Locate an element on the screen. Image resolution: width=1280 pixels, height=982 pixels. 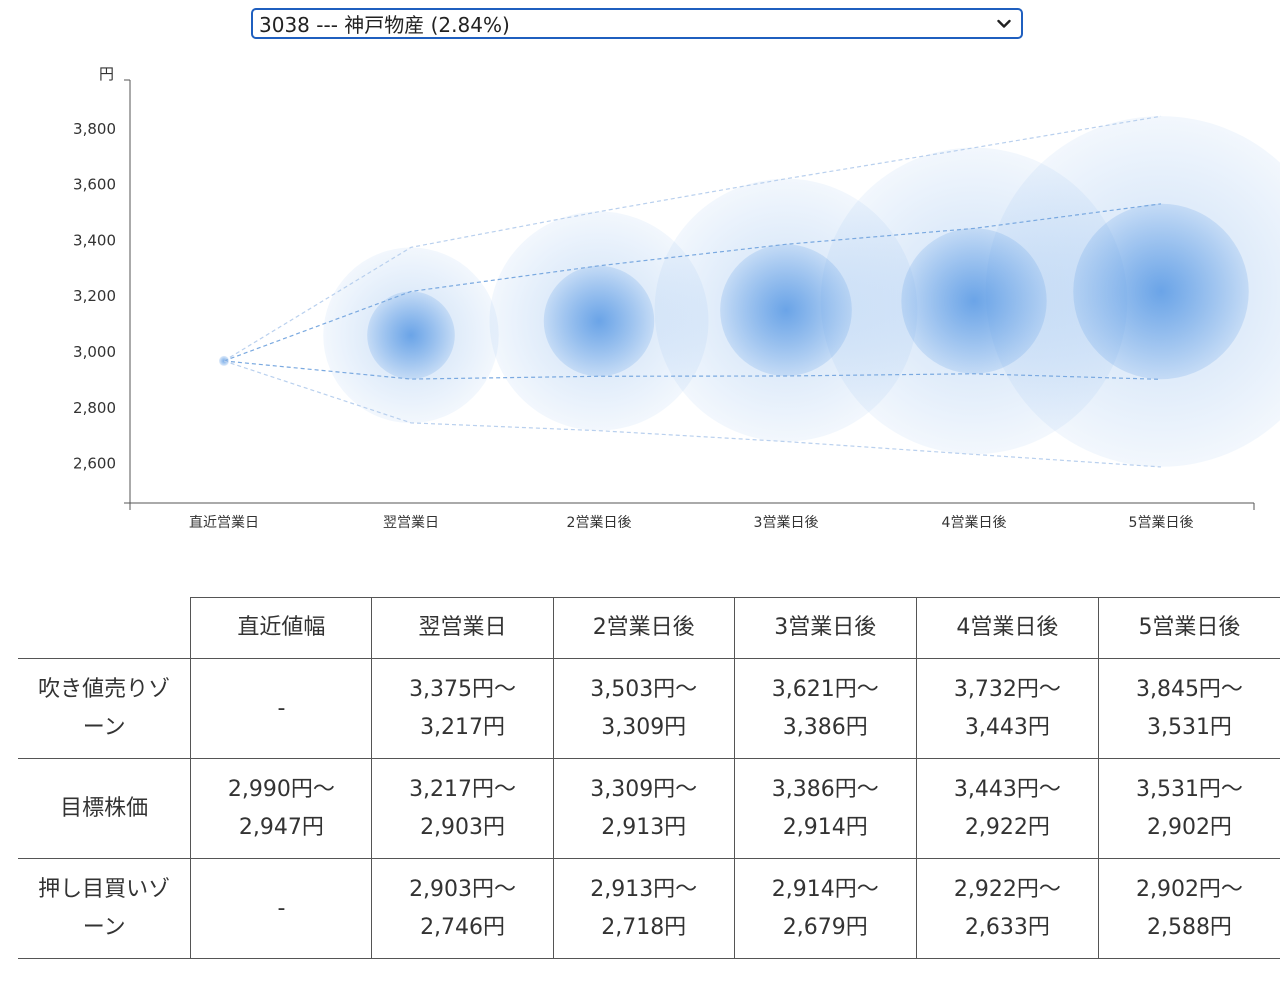
table-cell: 3,386円〜 2,914円 is located at coordinates (825, 808).